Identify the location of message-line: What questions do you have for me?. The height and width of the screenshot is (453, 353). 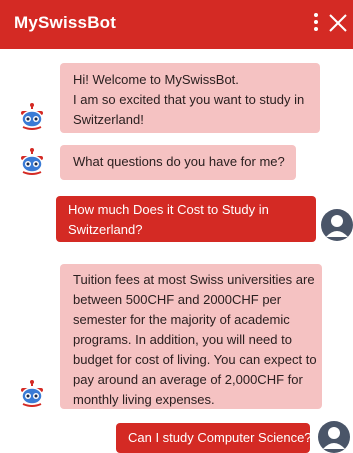
(179, 161).